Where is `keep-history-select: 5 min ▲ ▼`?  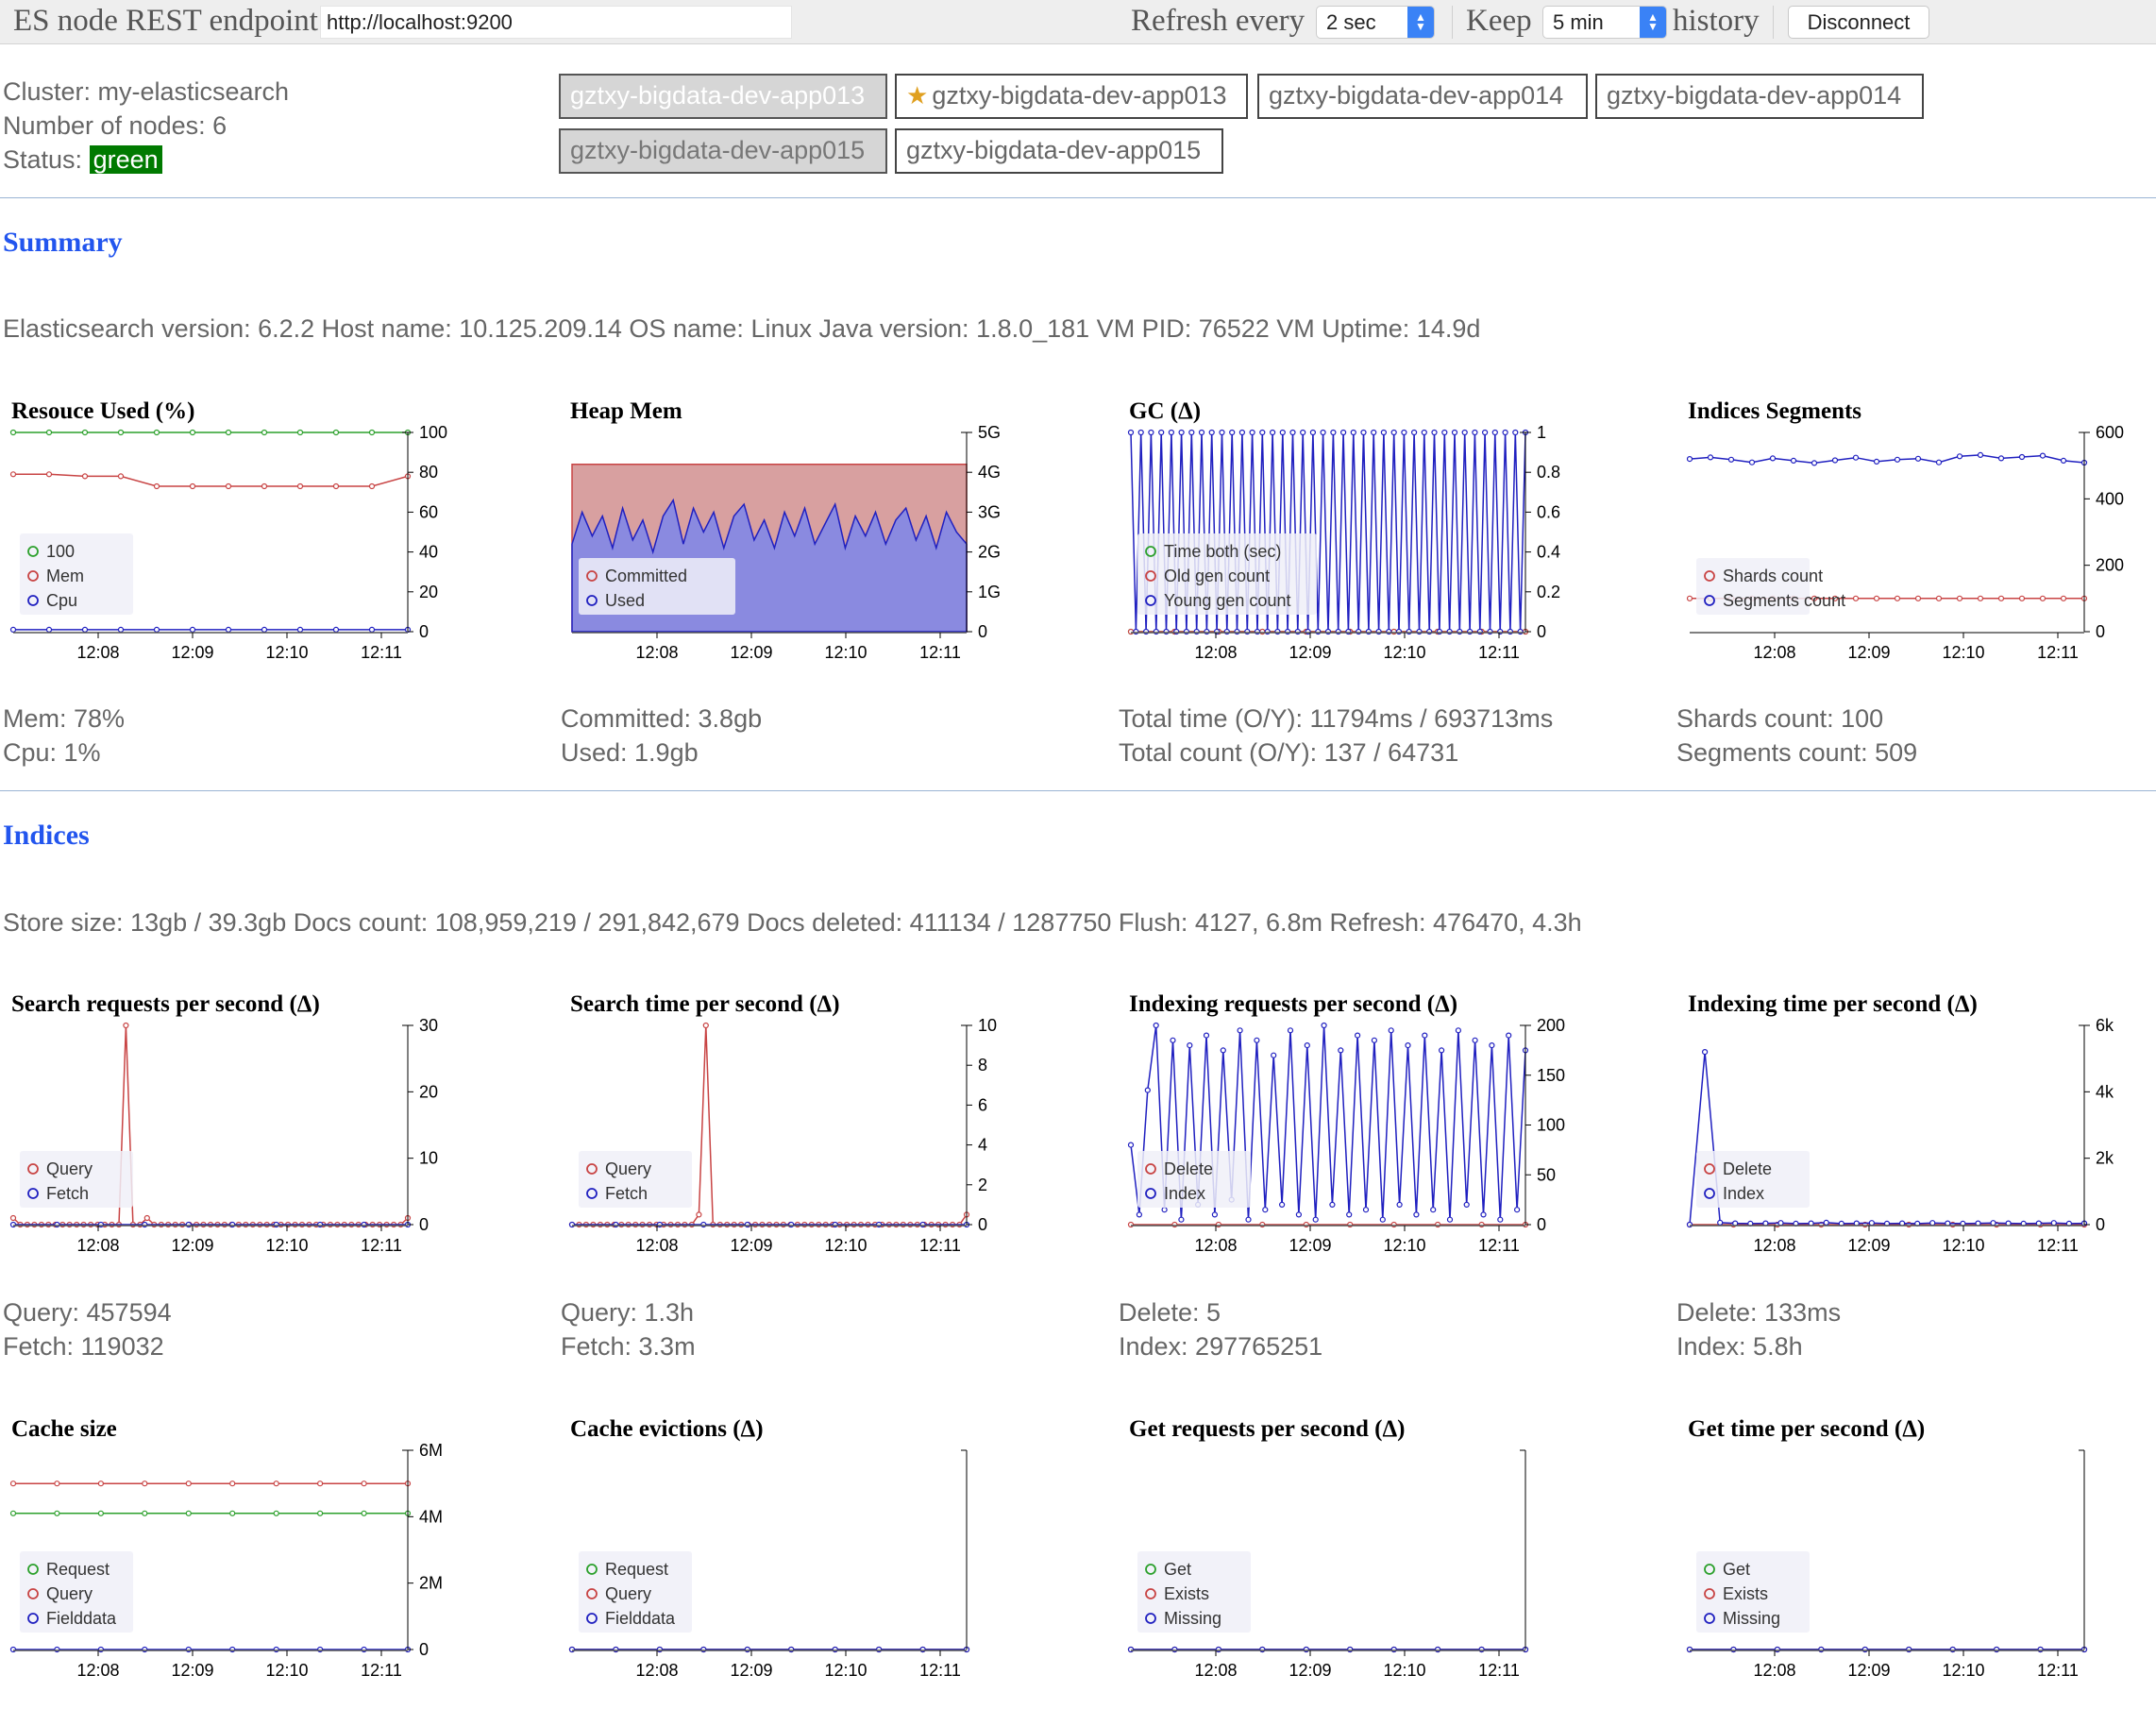 keep-history-select: 5 min ▲ ▼ is located at coordinates (1604, 23).